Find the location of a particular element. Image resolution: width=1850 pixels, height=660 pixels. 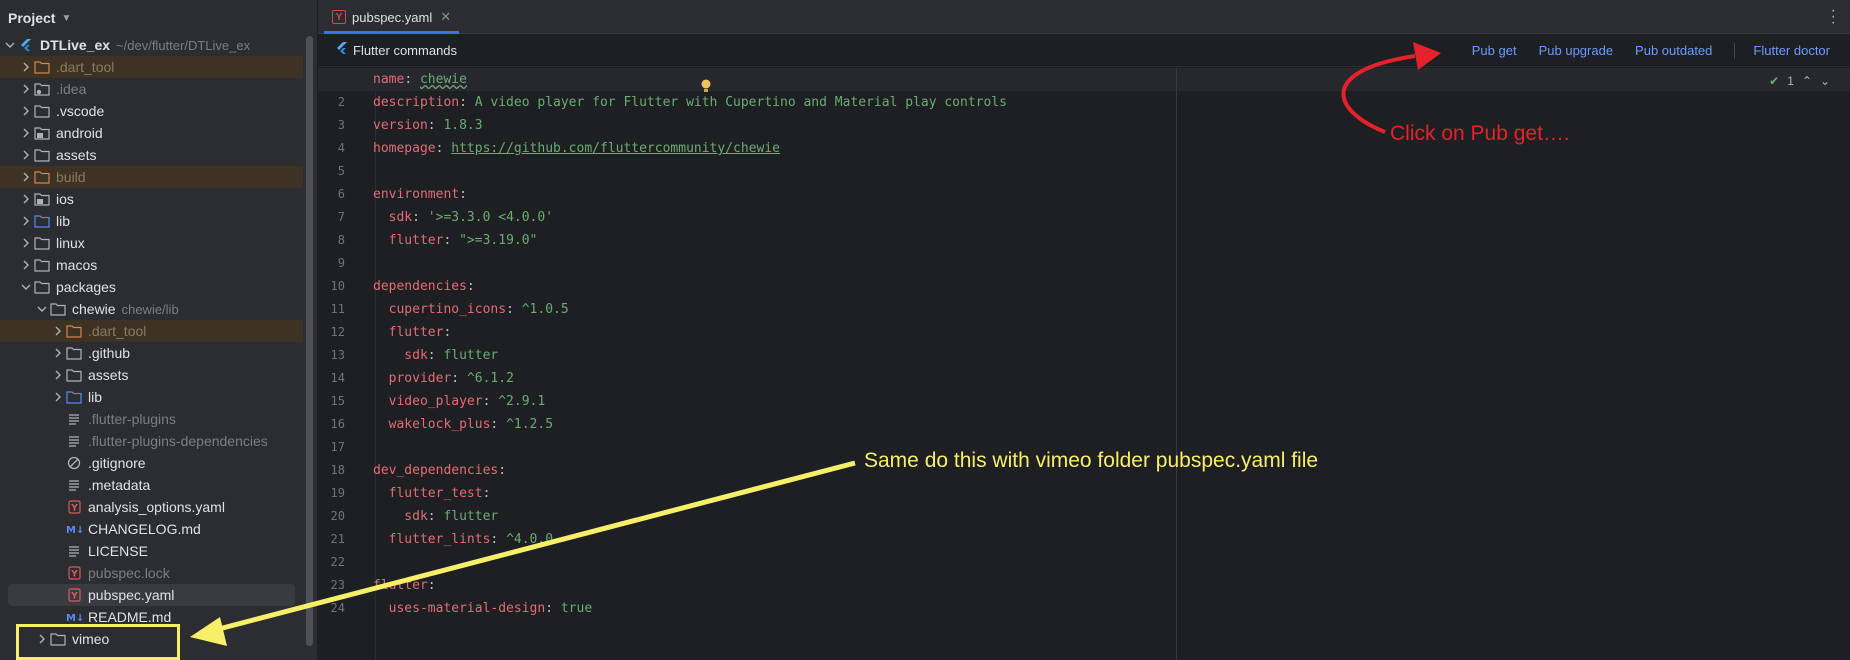

code-line: environment: is located at coordinates (1084, 194).